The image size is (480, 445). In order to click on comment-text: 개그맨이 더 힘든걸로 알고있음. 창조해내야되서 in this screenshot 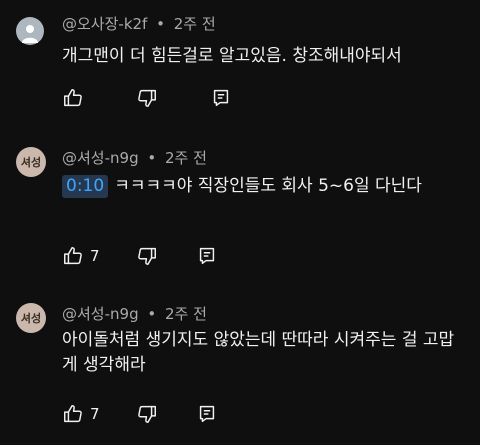, I will do `click(232, 56)`.